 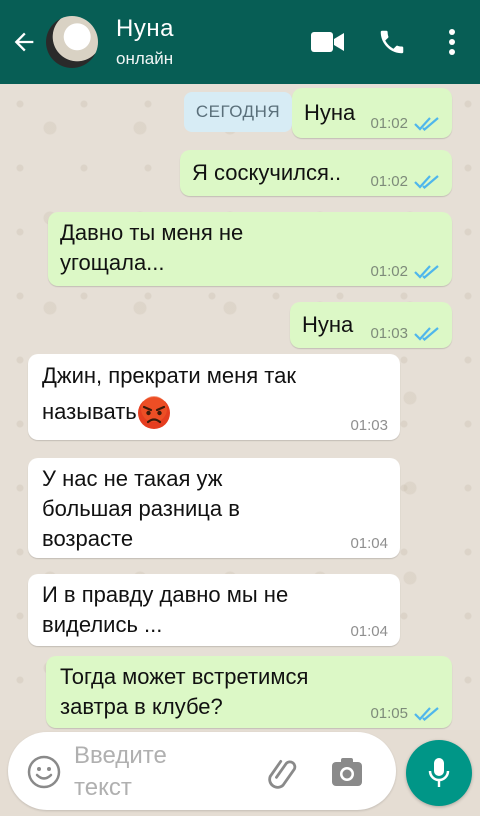 I want to click on back-arrow-icon, so click(x=24, y=42).